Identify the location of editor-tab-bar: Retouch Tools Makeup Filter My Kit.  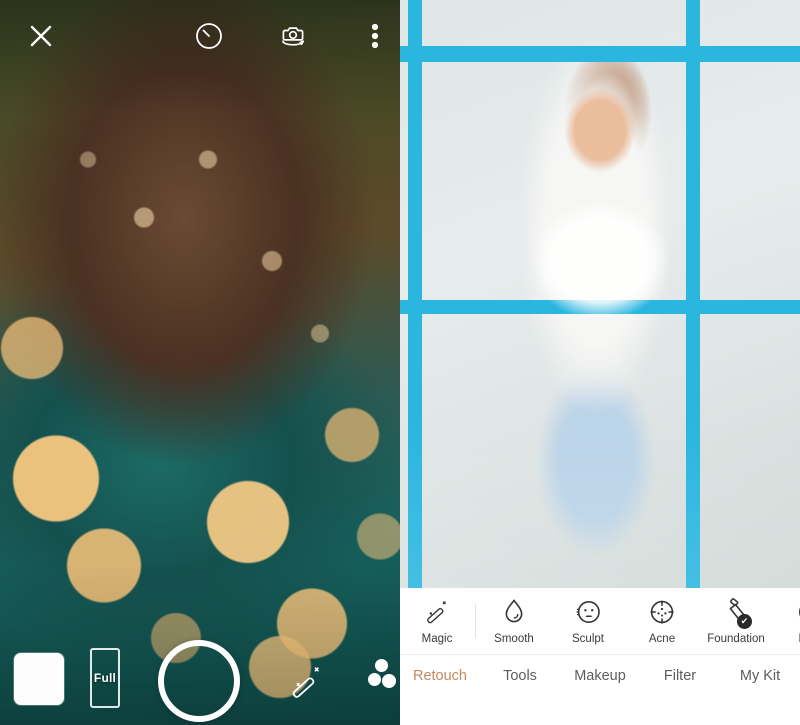
(600, 690).